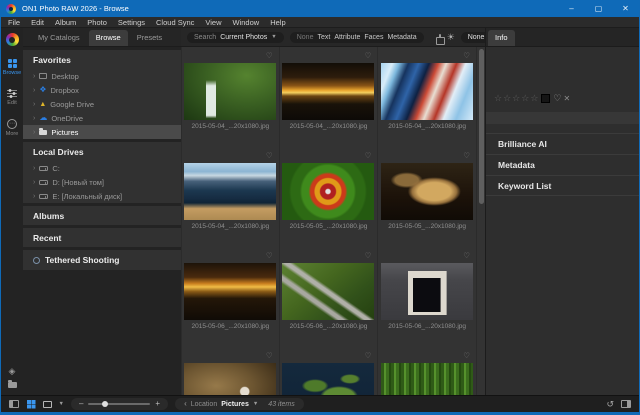  What do you see at coordinates (625, 8) in the screenshot?
I see `close-button: ✕` at bounding box center [625, 8].